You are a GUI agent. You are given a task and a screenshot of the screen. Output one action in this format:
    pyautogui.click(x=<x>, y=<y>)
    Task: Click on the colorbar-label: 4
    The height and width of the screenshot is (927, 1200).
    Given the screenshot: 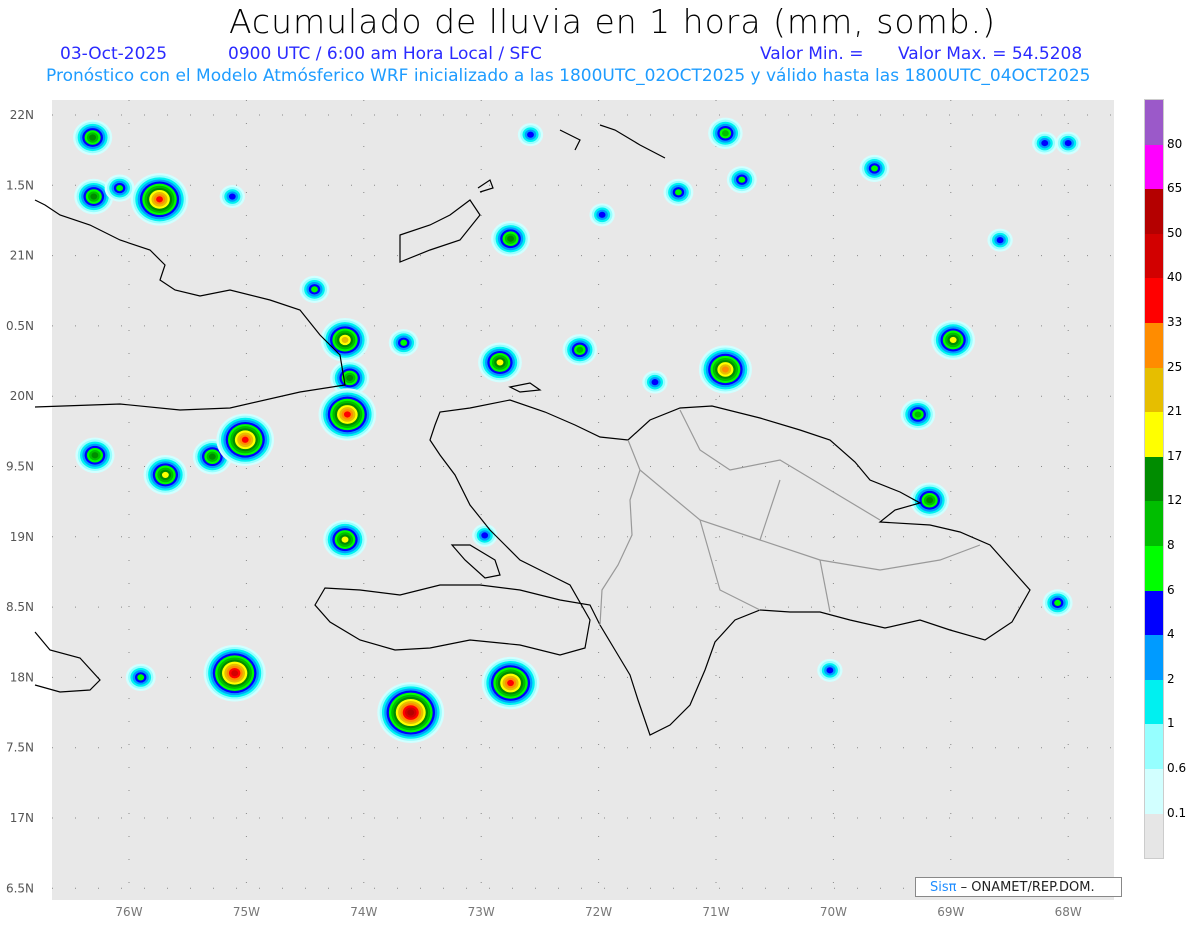 What is the action you would take?
    pyautogui.click(x=1171, y=634)
    